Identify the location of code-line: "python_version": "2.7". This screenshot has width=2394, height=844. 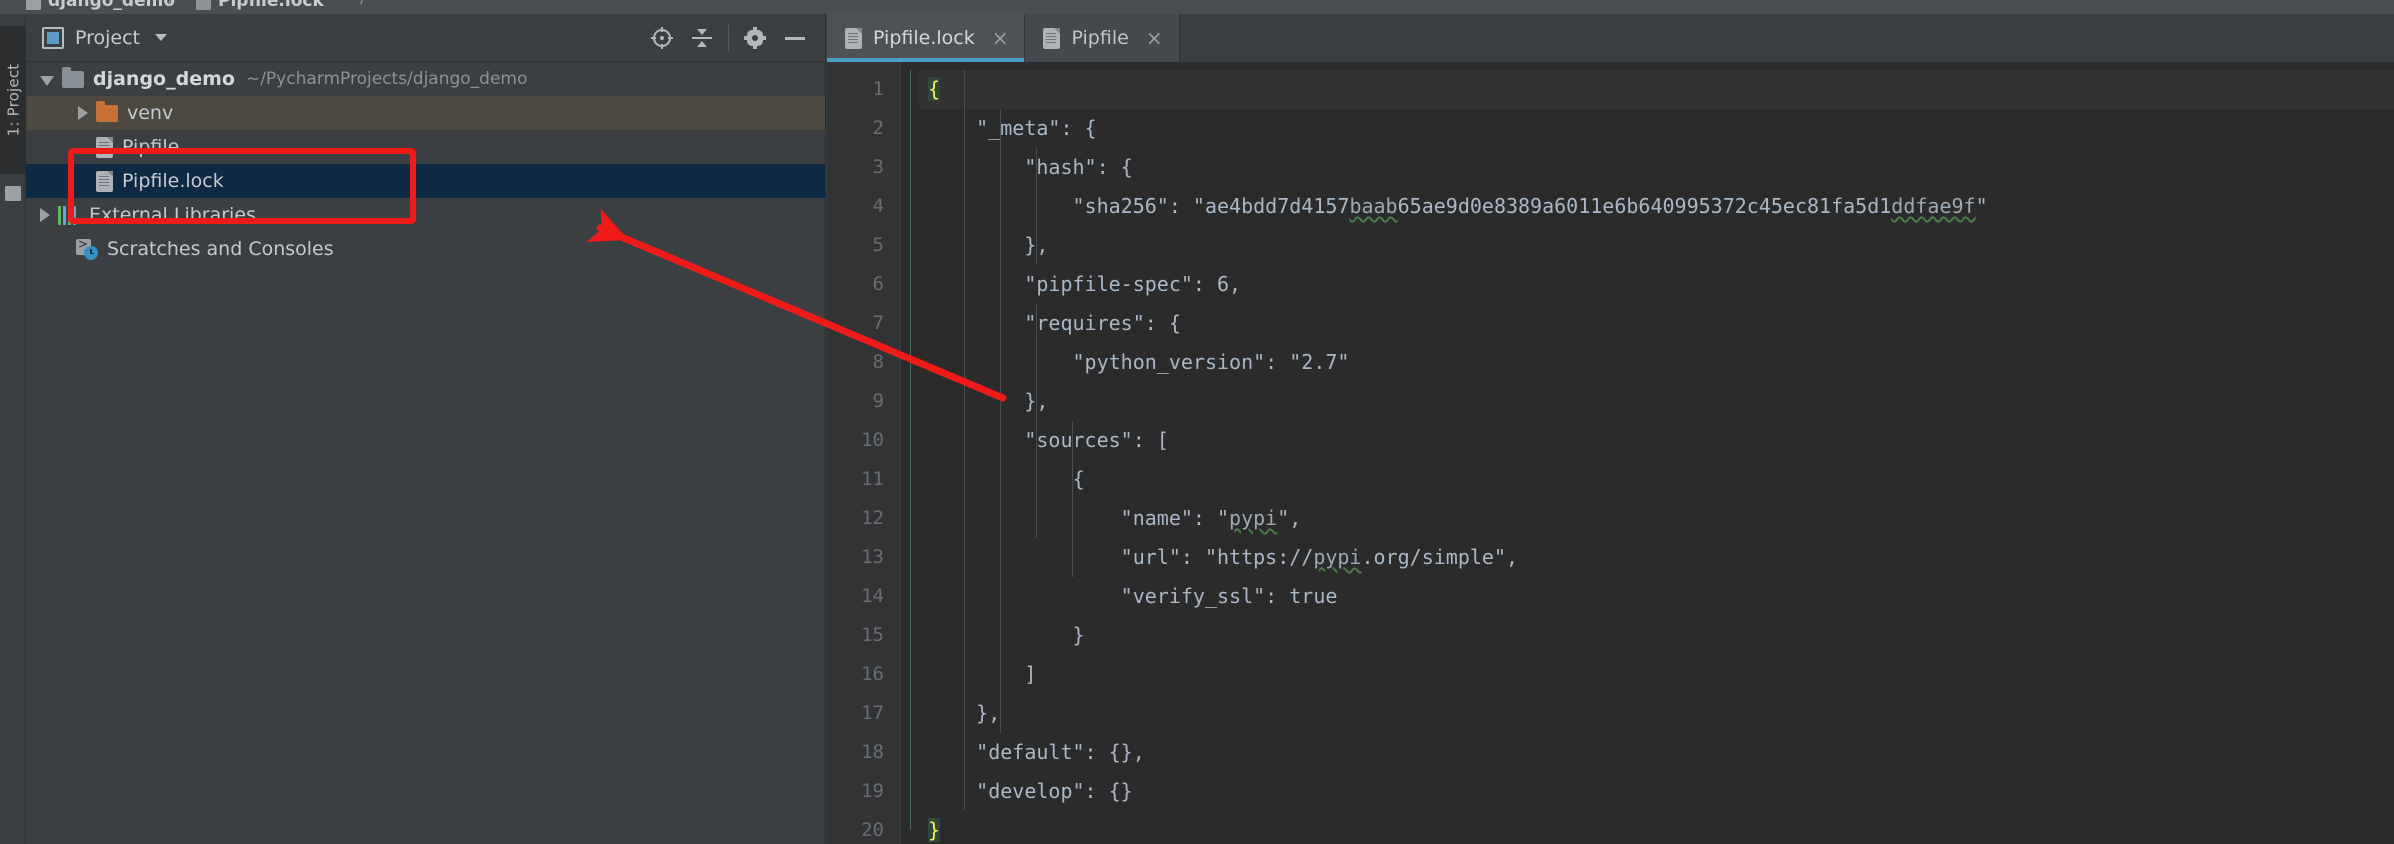
(1139, 362).